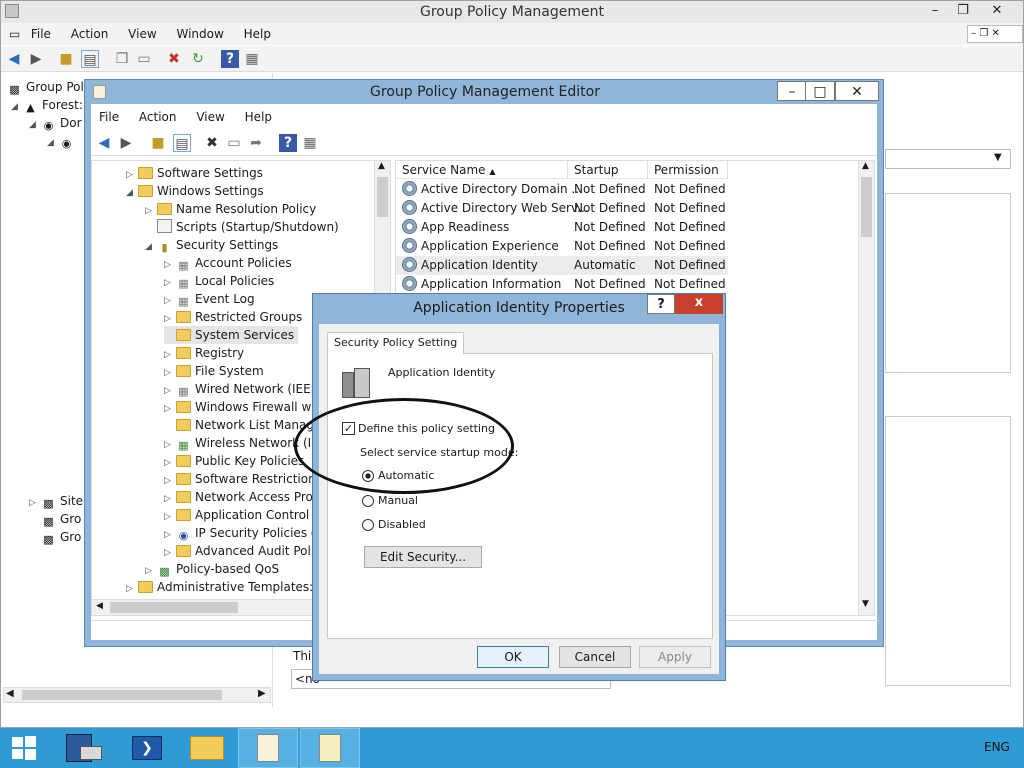 The height and width of the screenshot is (768, 1024). I want to click on close-button: ✕, so click(997, 11).